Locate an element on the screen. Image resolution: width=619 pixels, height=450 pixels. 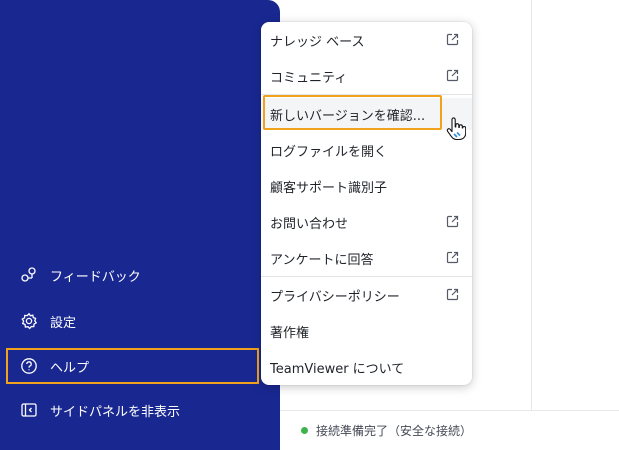
feedback-icon is located at coordinates (29, 275).